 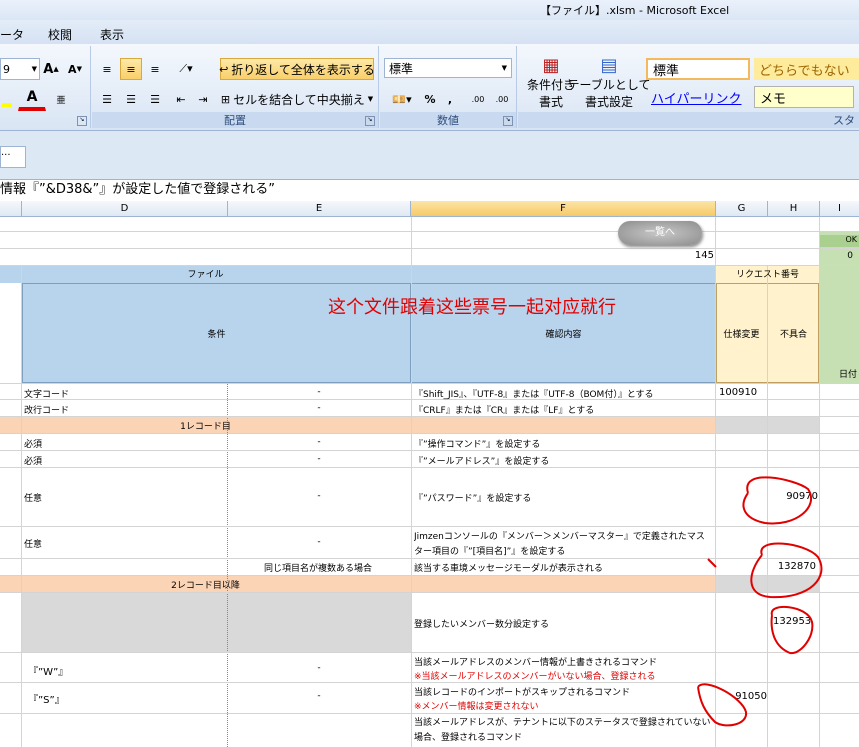 What do you see at coordinates (51, 69) in the screenshot?
I see `grow-font-button: A ▲` at bounding box center [51, 69].